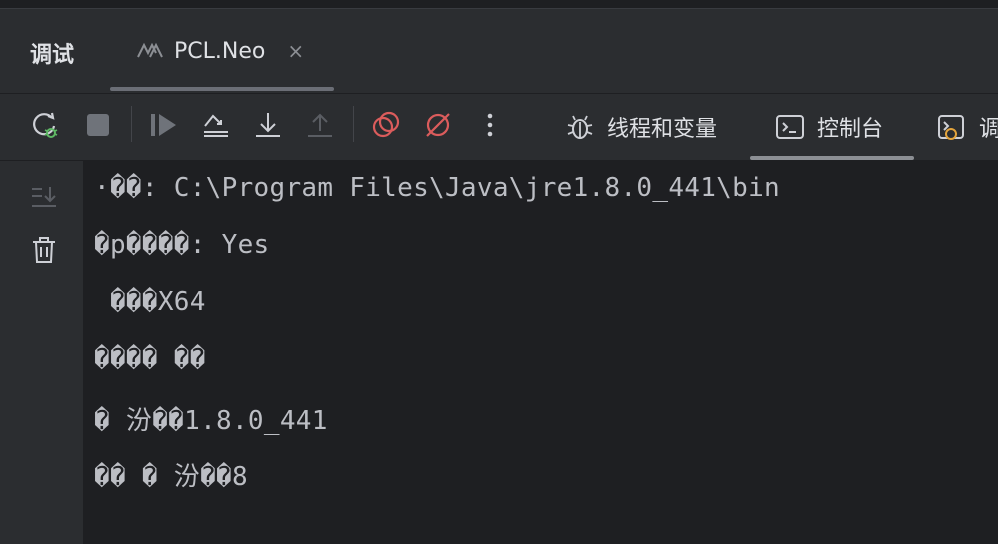  Describe the element at coordinates (988, 129) in the screenshot. I see `tab-label: 调` at that location.